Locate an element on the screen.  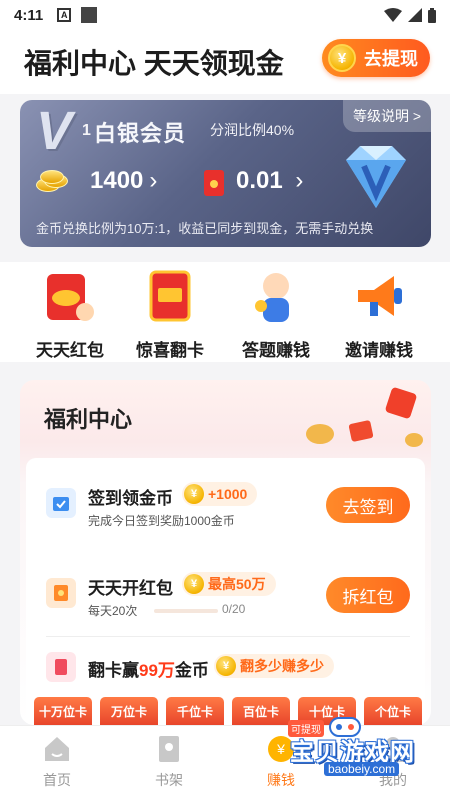
vip-badge-icon: V is located at coordinates (54, 131).